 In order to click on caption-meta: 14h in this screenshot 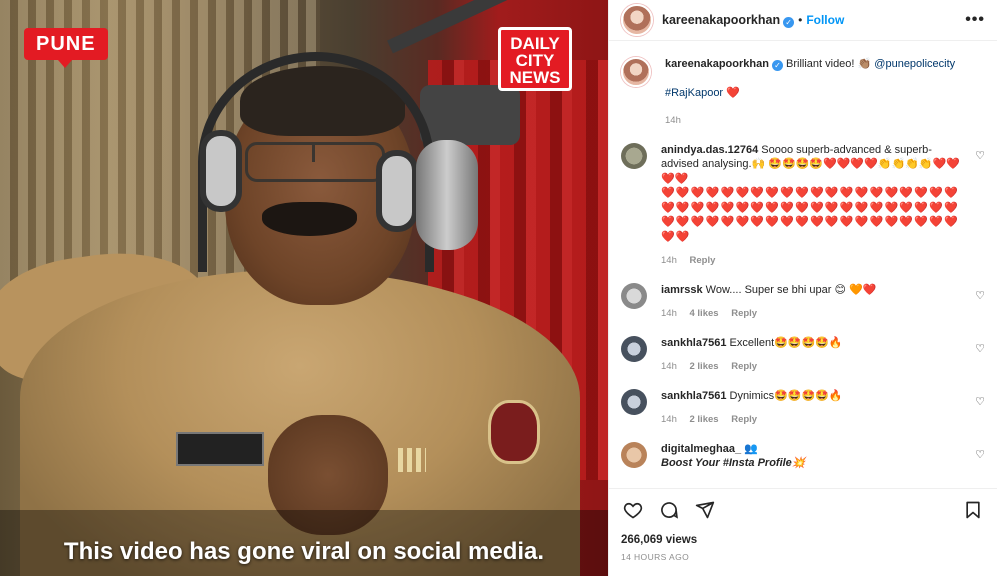, I will do `click(817, 121)`.